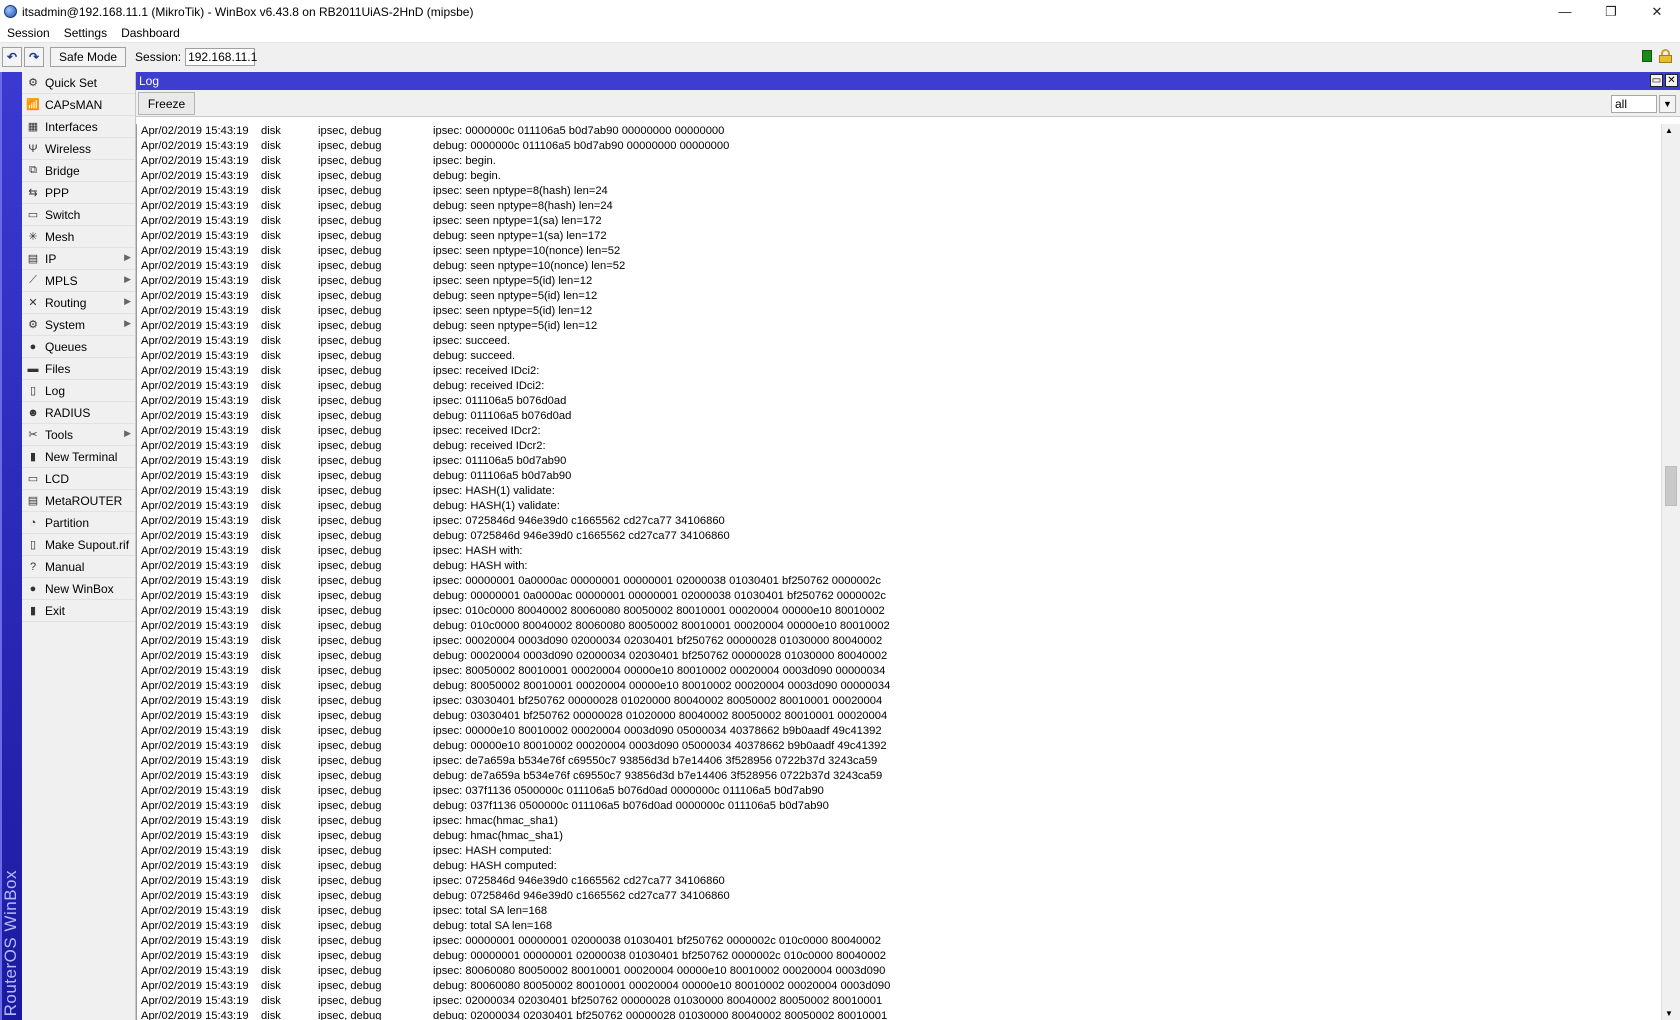  I want to click on sidebar-item-new-winbox: ● New WinBox, so click(78, 589).